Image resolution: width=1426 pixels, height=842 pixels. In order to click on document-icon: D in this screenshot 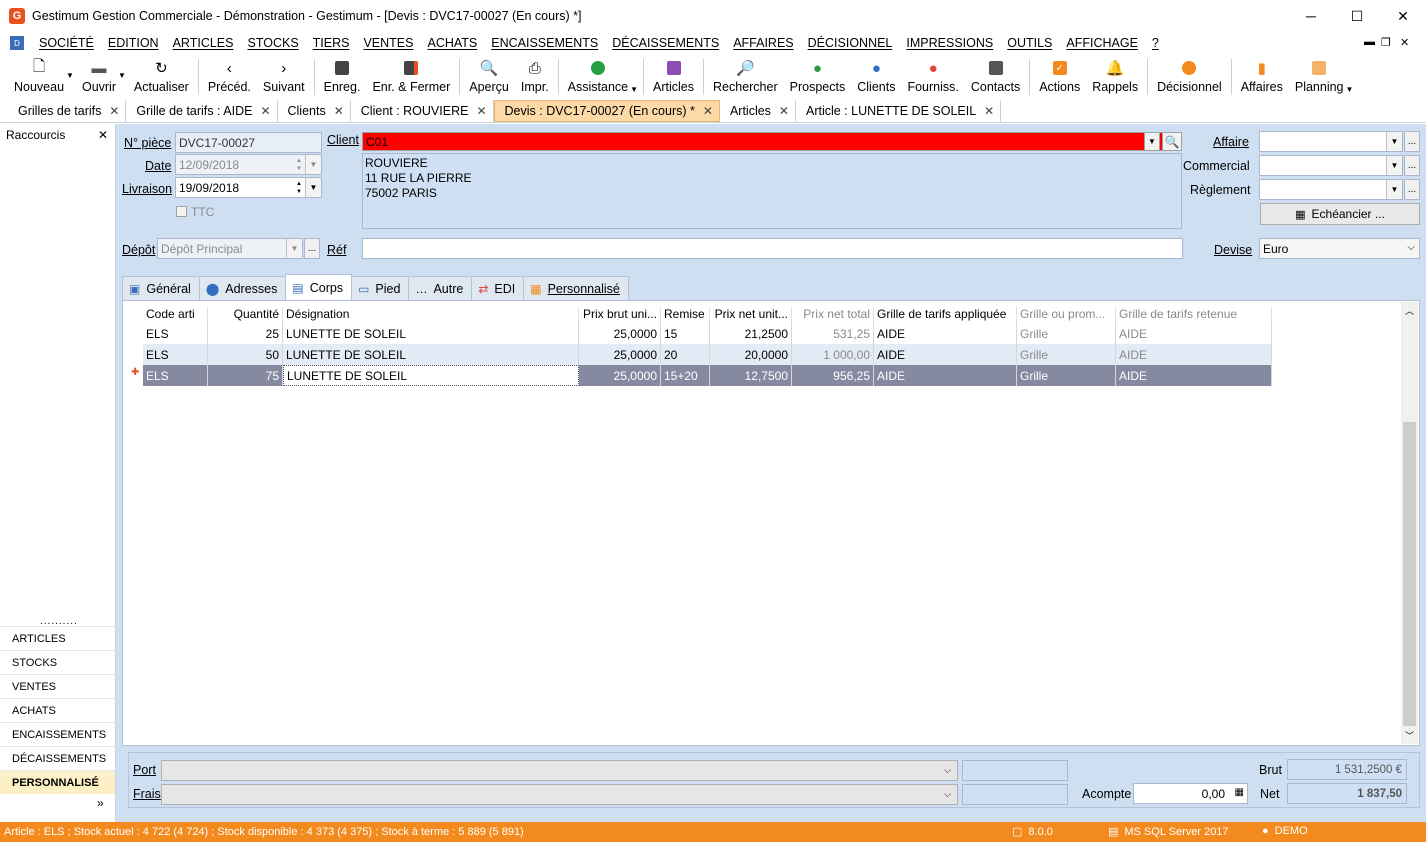, I will do `click(17, 43)`.